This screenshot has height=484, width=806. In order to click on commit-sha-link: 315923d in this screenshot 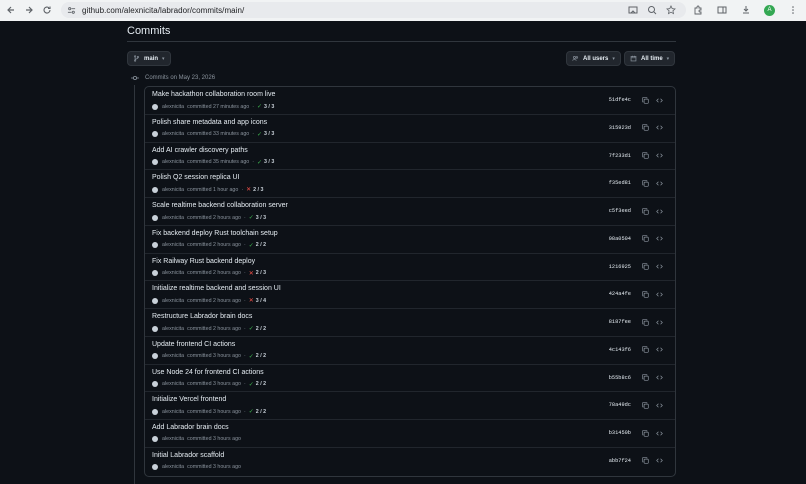, I will do `click(620, 128)`.